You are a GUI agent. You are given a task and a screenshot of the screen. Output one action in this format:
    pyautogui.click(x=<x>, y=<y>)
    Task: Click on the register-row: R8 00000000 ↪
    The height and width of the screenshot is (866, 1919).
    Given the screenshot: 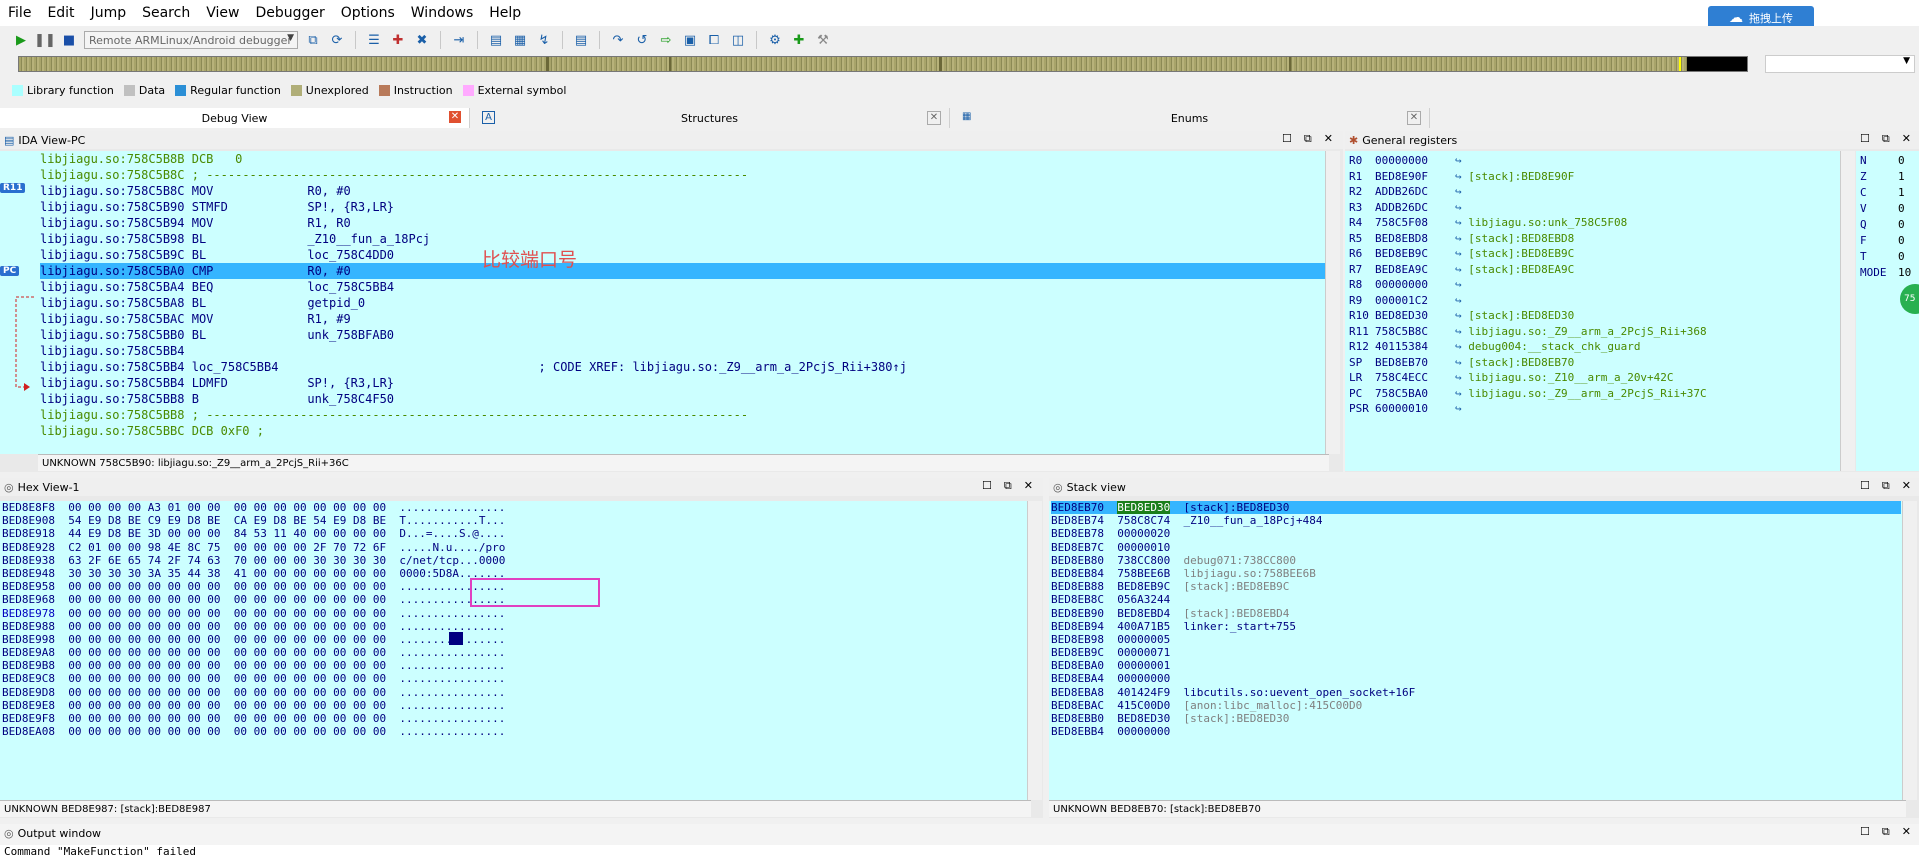 What is the action you would take?
    pyautogui.click(x=1528, y=285)
    